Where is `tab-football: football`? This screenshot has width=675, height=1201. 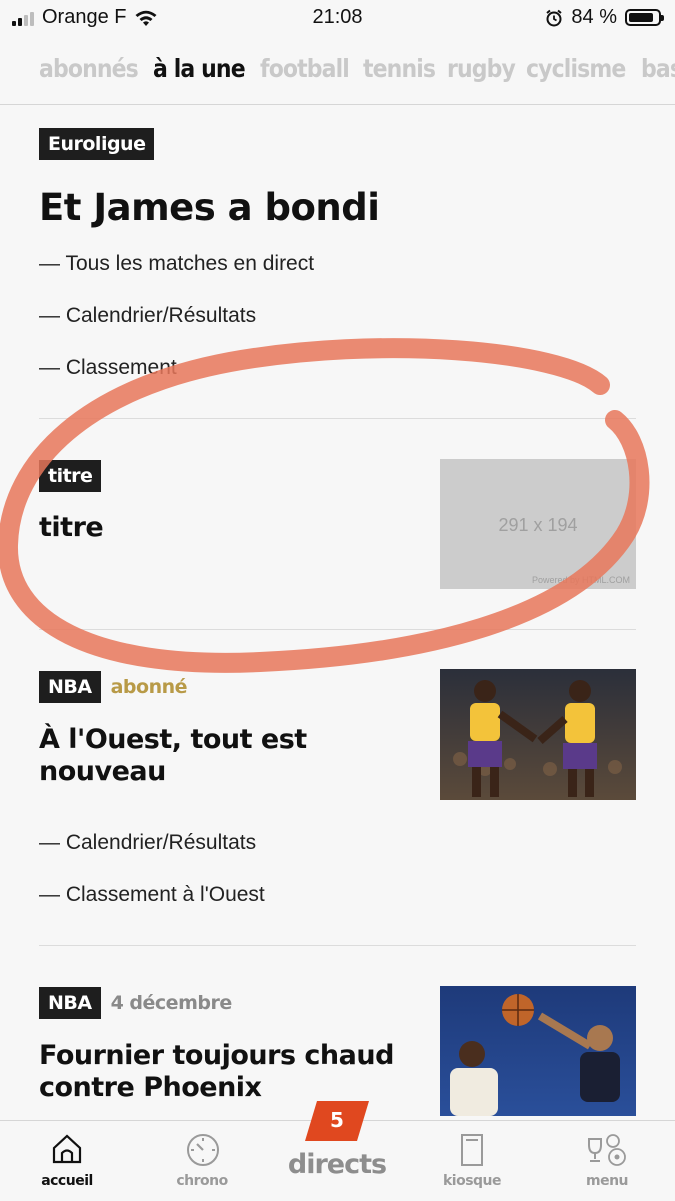 tab-football: football is located at coordinates (305, 68).